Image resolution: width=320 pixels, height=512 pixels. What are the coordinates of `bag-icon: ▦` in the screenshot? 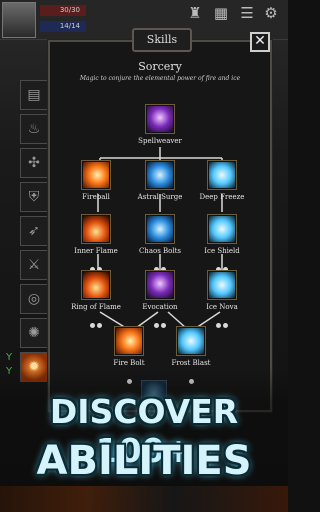 It's located at (221, 13).